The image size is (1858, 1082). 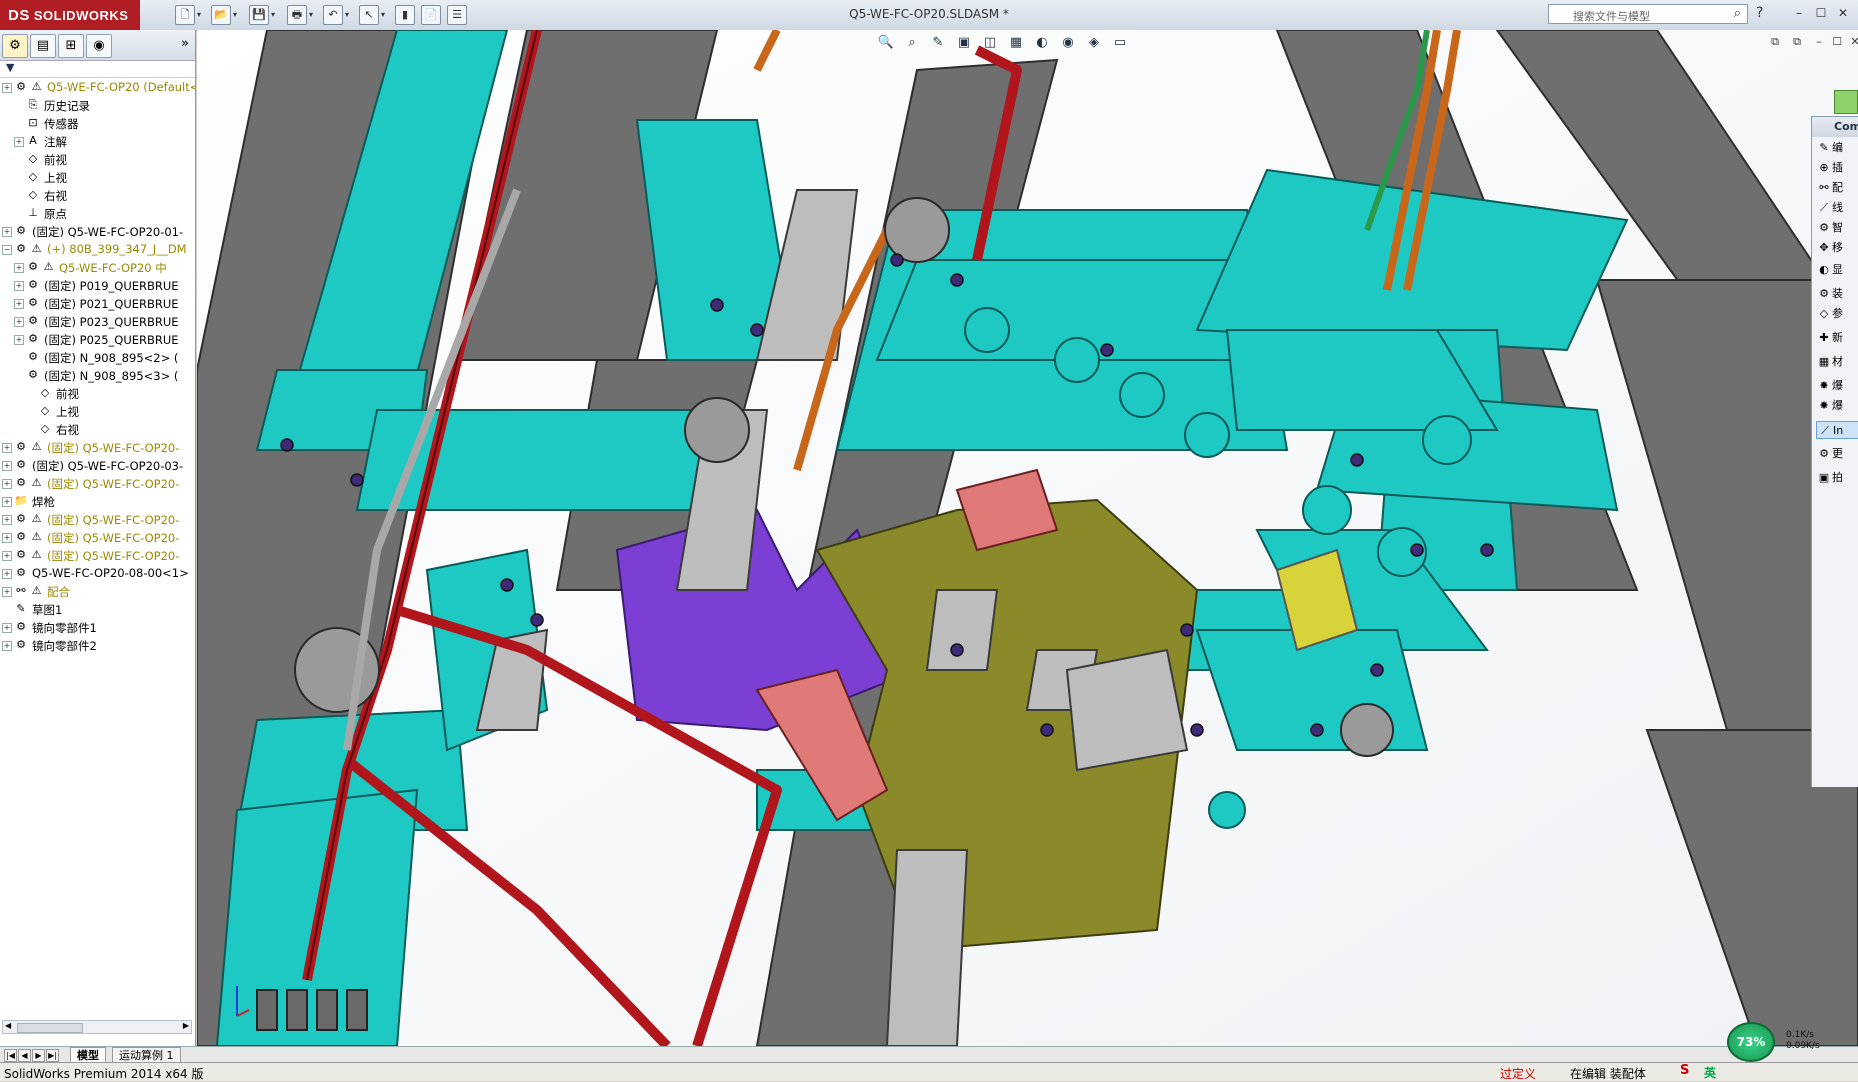 I want to click on tree-item: + ⚙ Q5-WE-FC-OP20-08-00<1>, so click(x=97, y=573).